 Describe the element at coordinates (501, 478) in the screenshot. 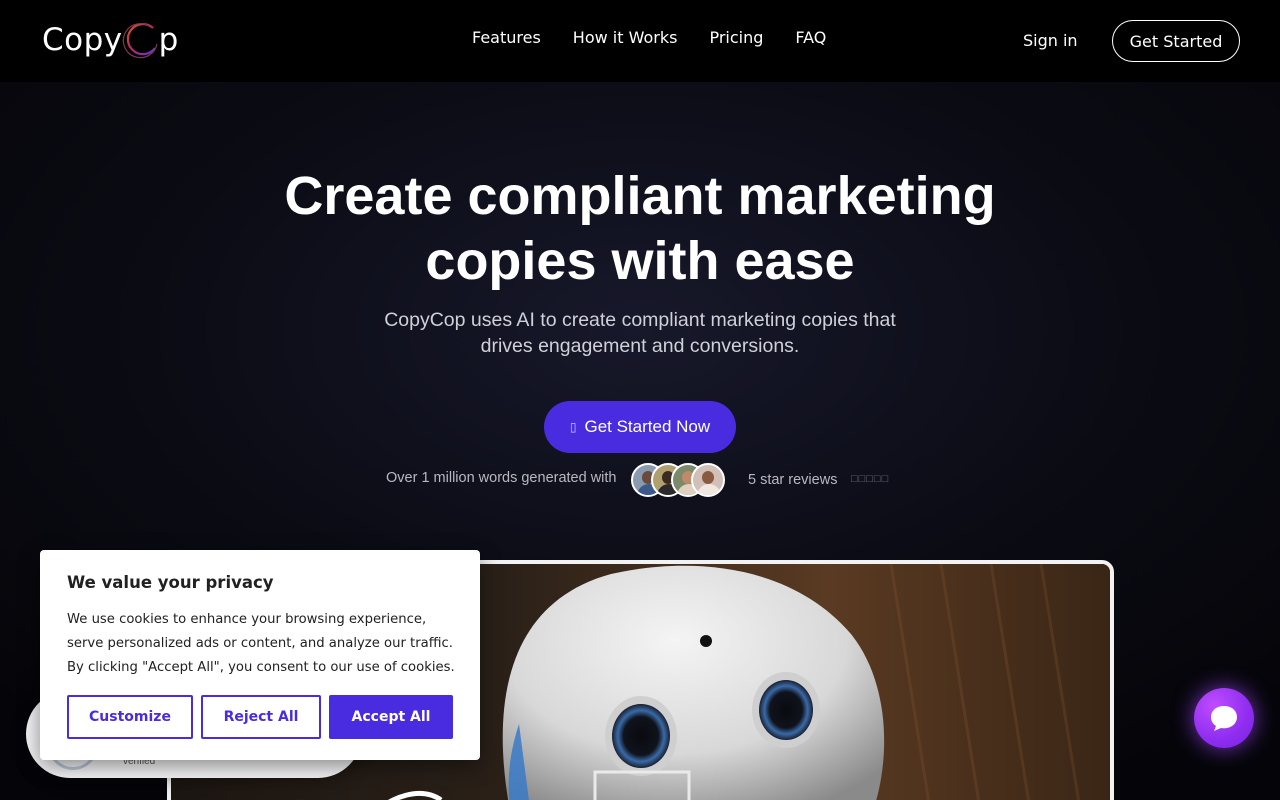

I see `social-proof-text: Over 1 million words generated with` at that location.